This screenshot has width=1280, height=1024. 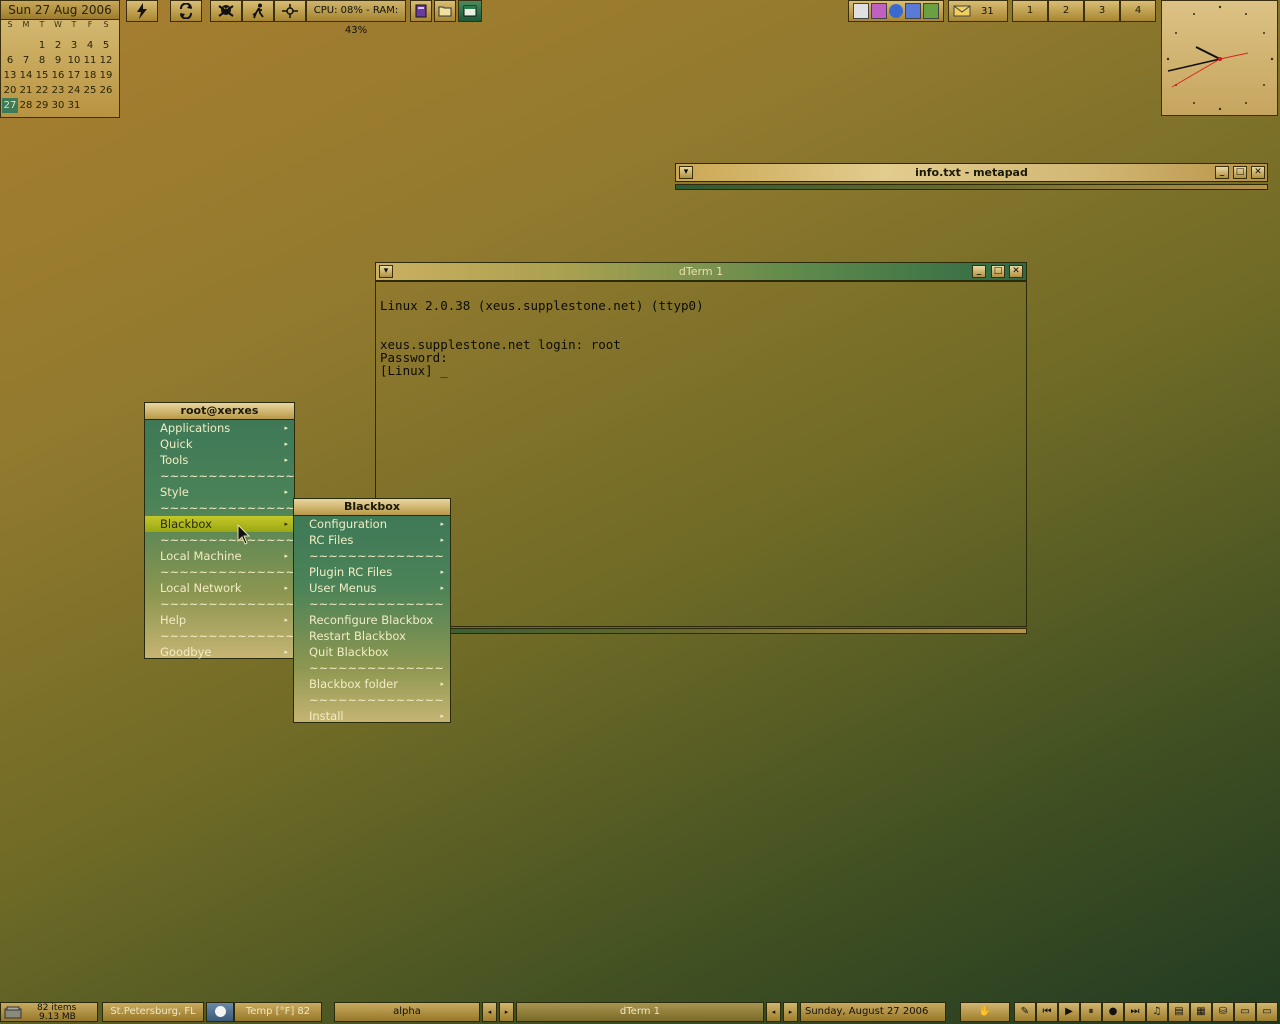 I want to click on calendar-day: 2, so click(x=58, y=45).